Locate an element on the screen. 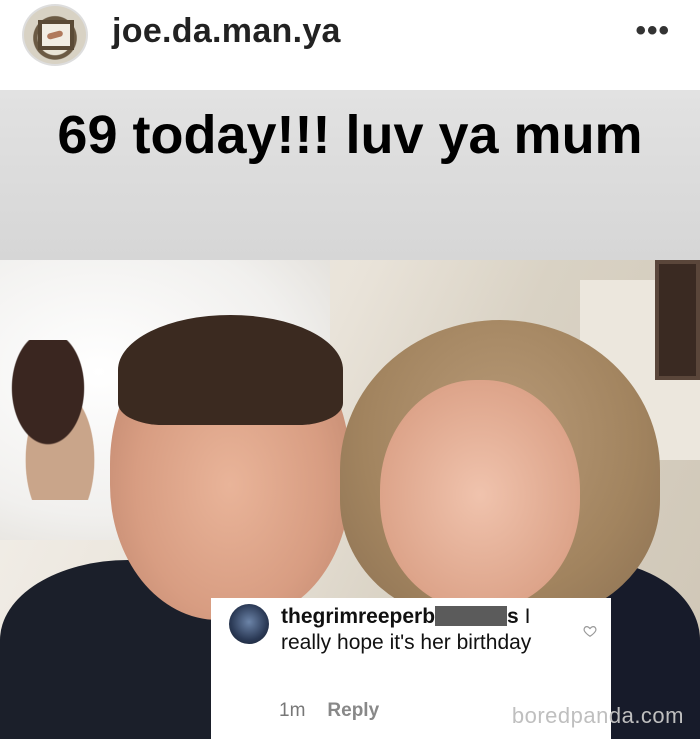 The width and height of the screenshot is (700, 739). commenter-username-start: thegrimreeperb is located at coordinates (358, 616).